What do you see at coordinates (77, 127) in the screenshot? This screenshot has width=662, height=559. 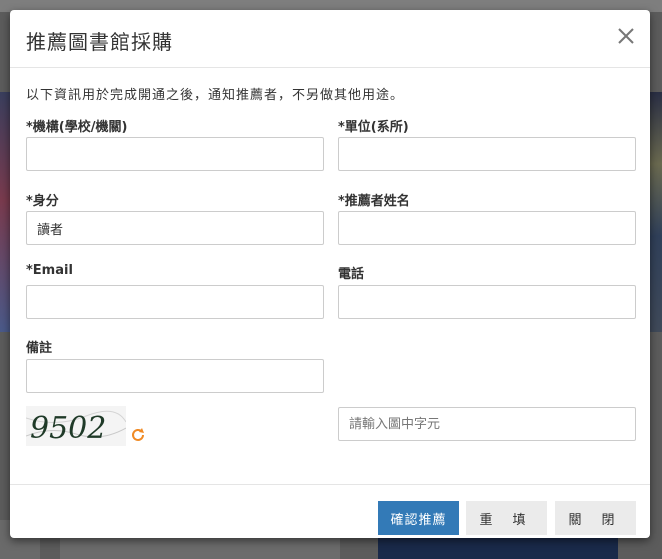 I see `institution-label: *機構(學校/機關)` at bounding box center [77, 127].